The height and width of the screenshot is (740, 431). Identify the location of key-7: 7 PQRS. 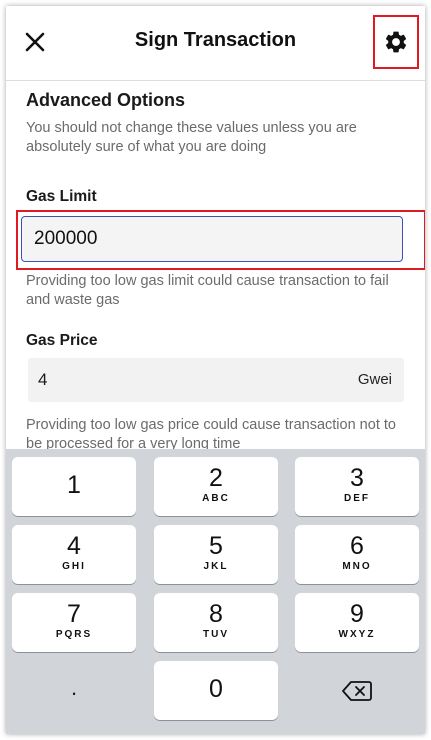
(74, 622).